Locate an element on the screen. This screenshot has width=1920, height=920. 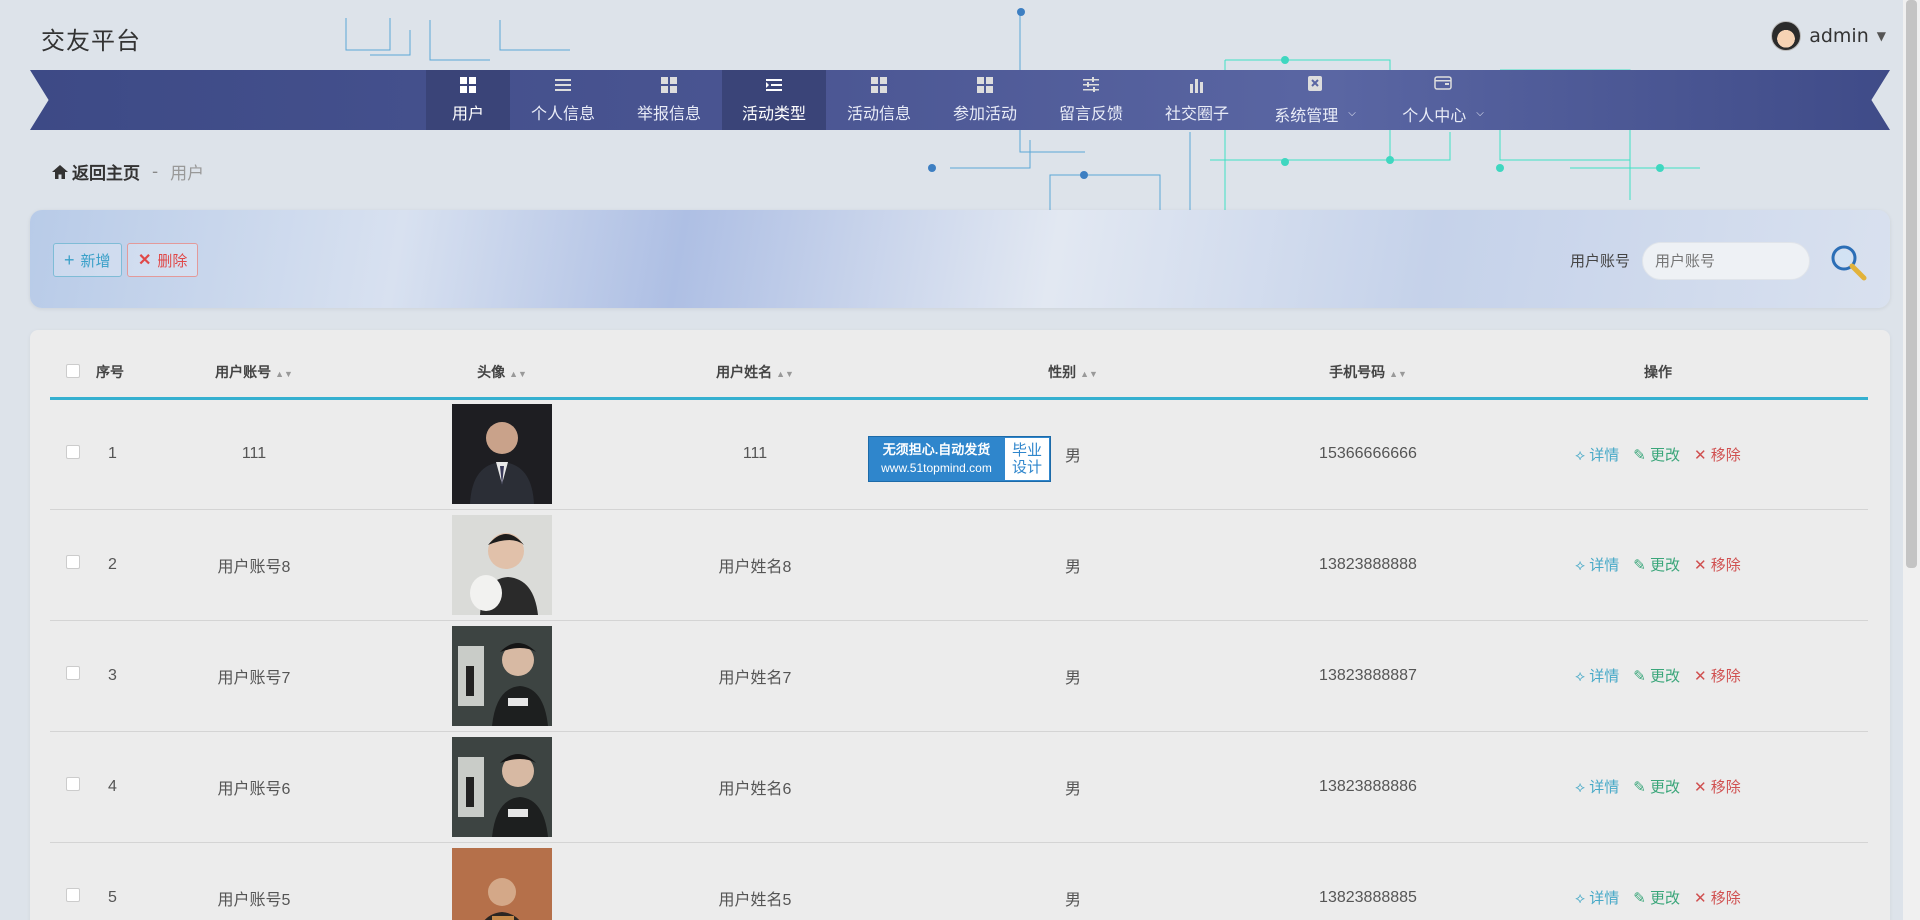
user-menu: admin ▼ is located at coordinates (1828, 36).